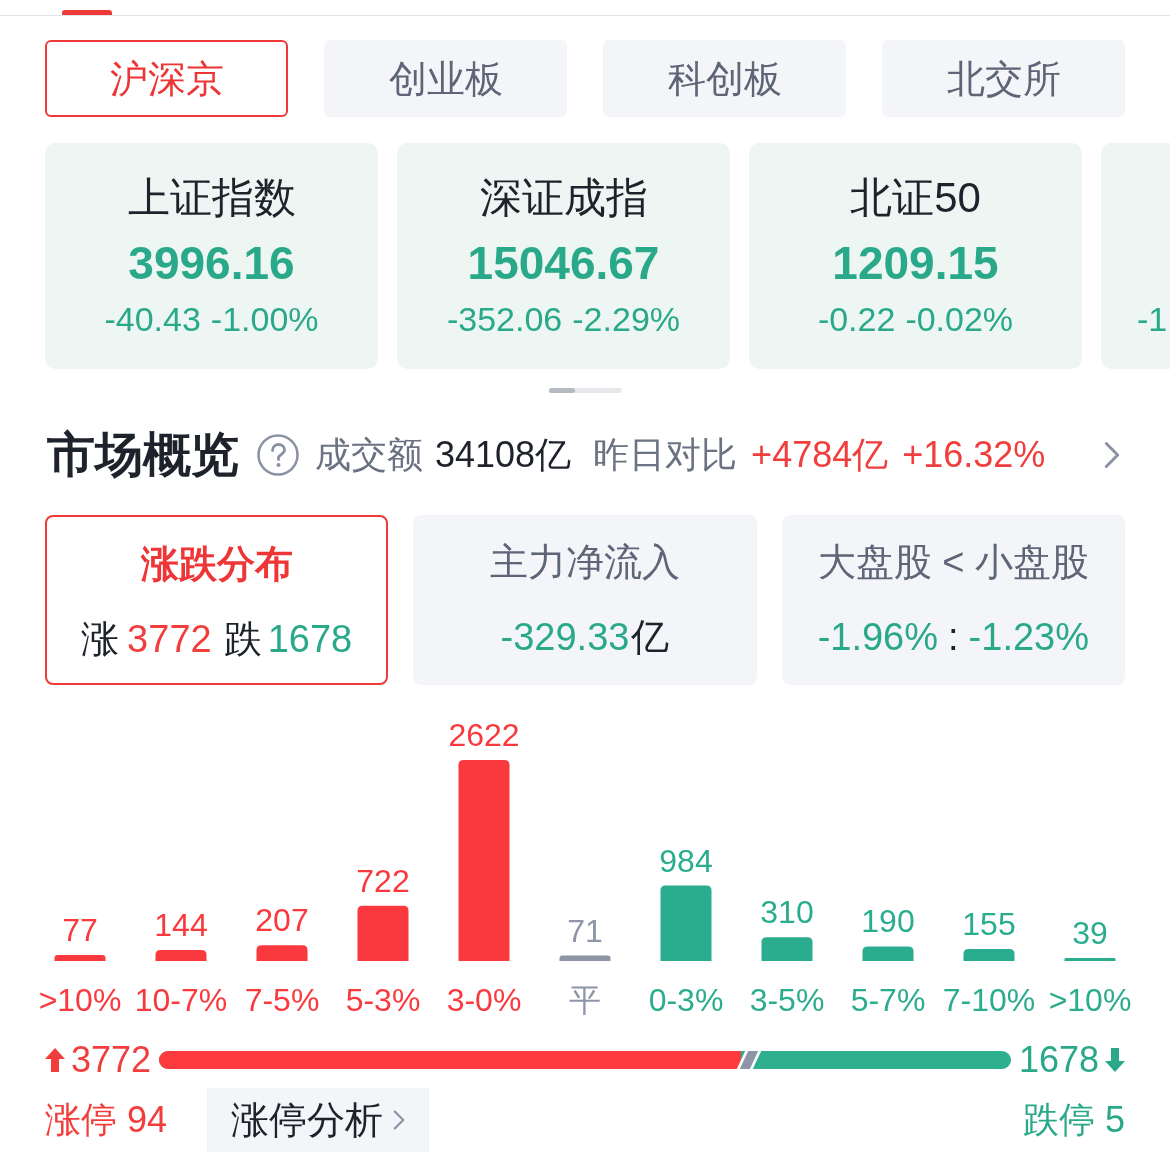 The image size is (1170, 1174). Describe the element at coordinates (650, 637) in the screenshot. I see `unit-label: 亿` at that location.